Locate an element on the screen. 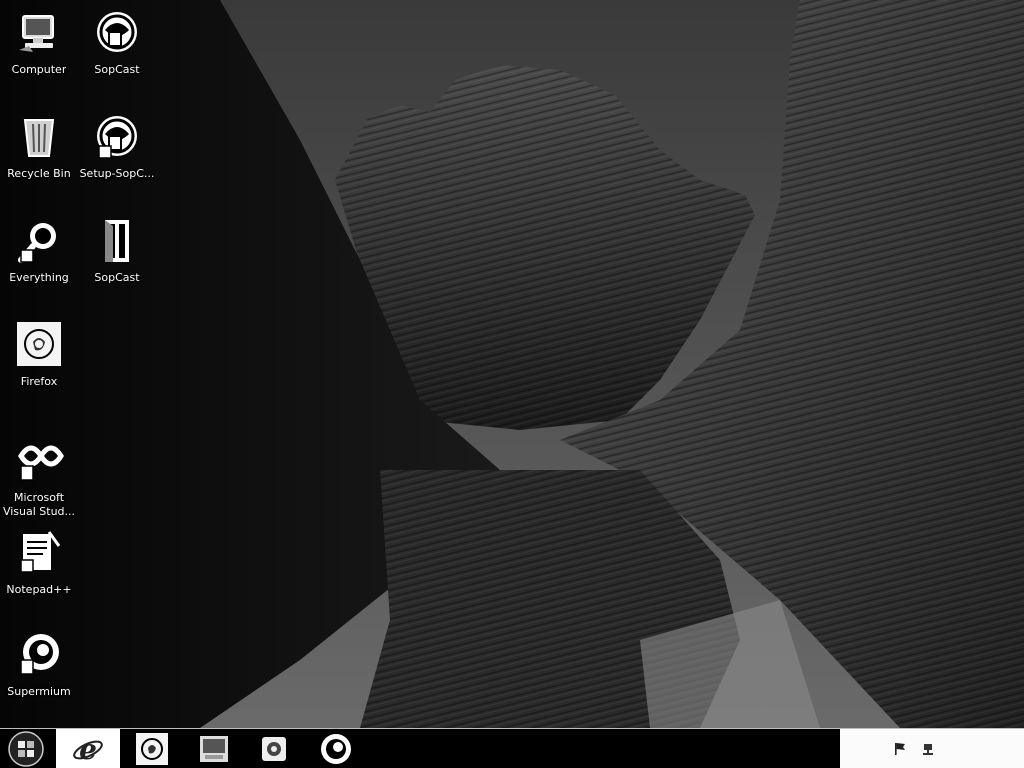  notepad-plus-plus-icon is located at coordinates (40, 552).